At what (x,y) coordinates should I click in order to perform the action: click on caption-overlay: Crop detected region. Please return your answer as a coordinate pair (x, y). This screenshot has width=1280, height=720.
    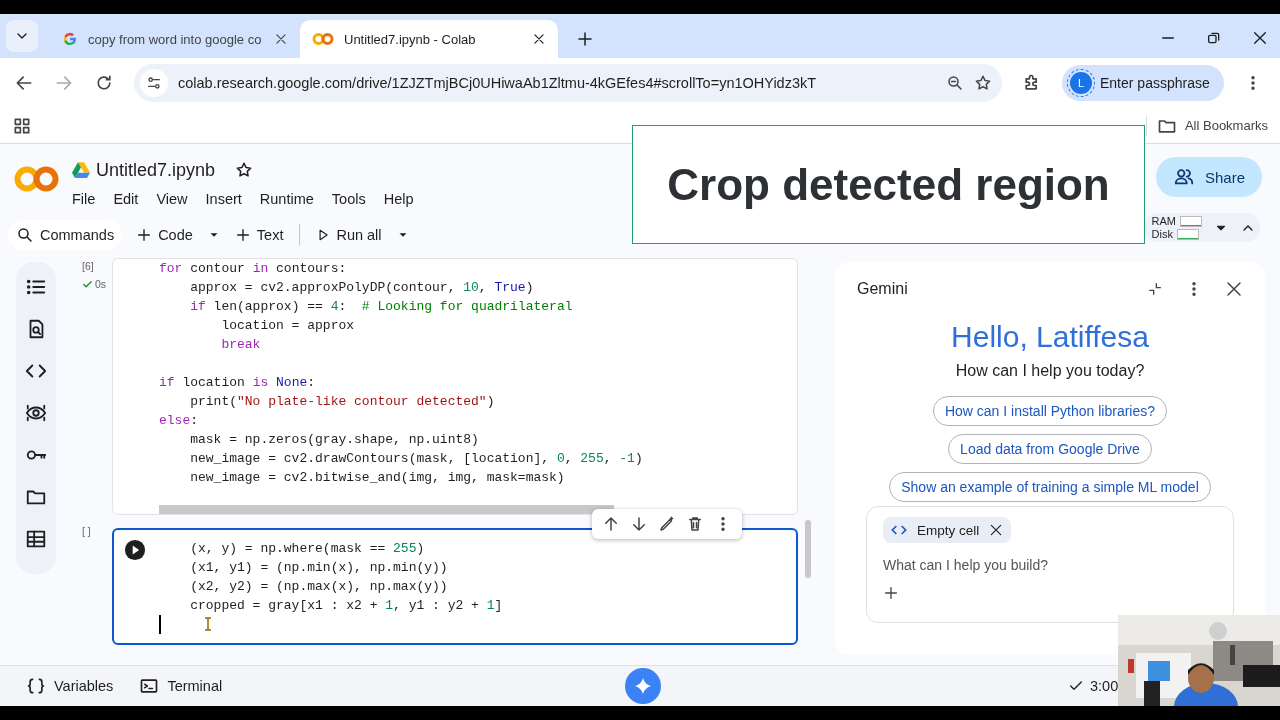
    Looking at the image, I should click on (888, 184).